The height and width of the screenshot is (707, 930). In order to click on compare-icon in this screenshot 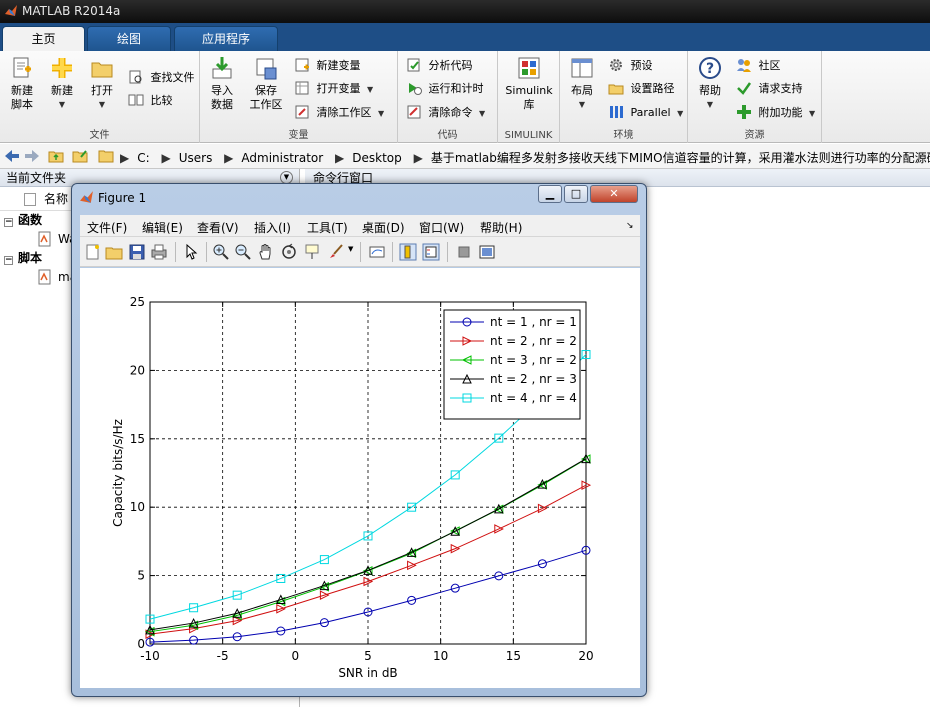, I will do `click(136, 100)`.